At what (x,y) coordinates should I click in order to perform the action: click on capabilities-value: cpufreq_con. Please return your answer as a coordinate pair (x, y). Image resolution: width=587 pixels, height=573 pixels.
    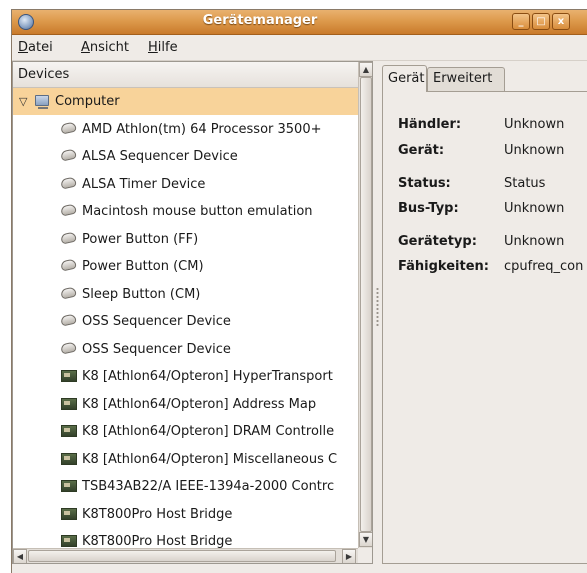
    Looking at the image, I should click on (544, 266).